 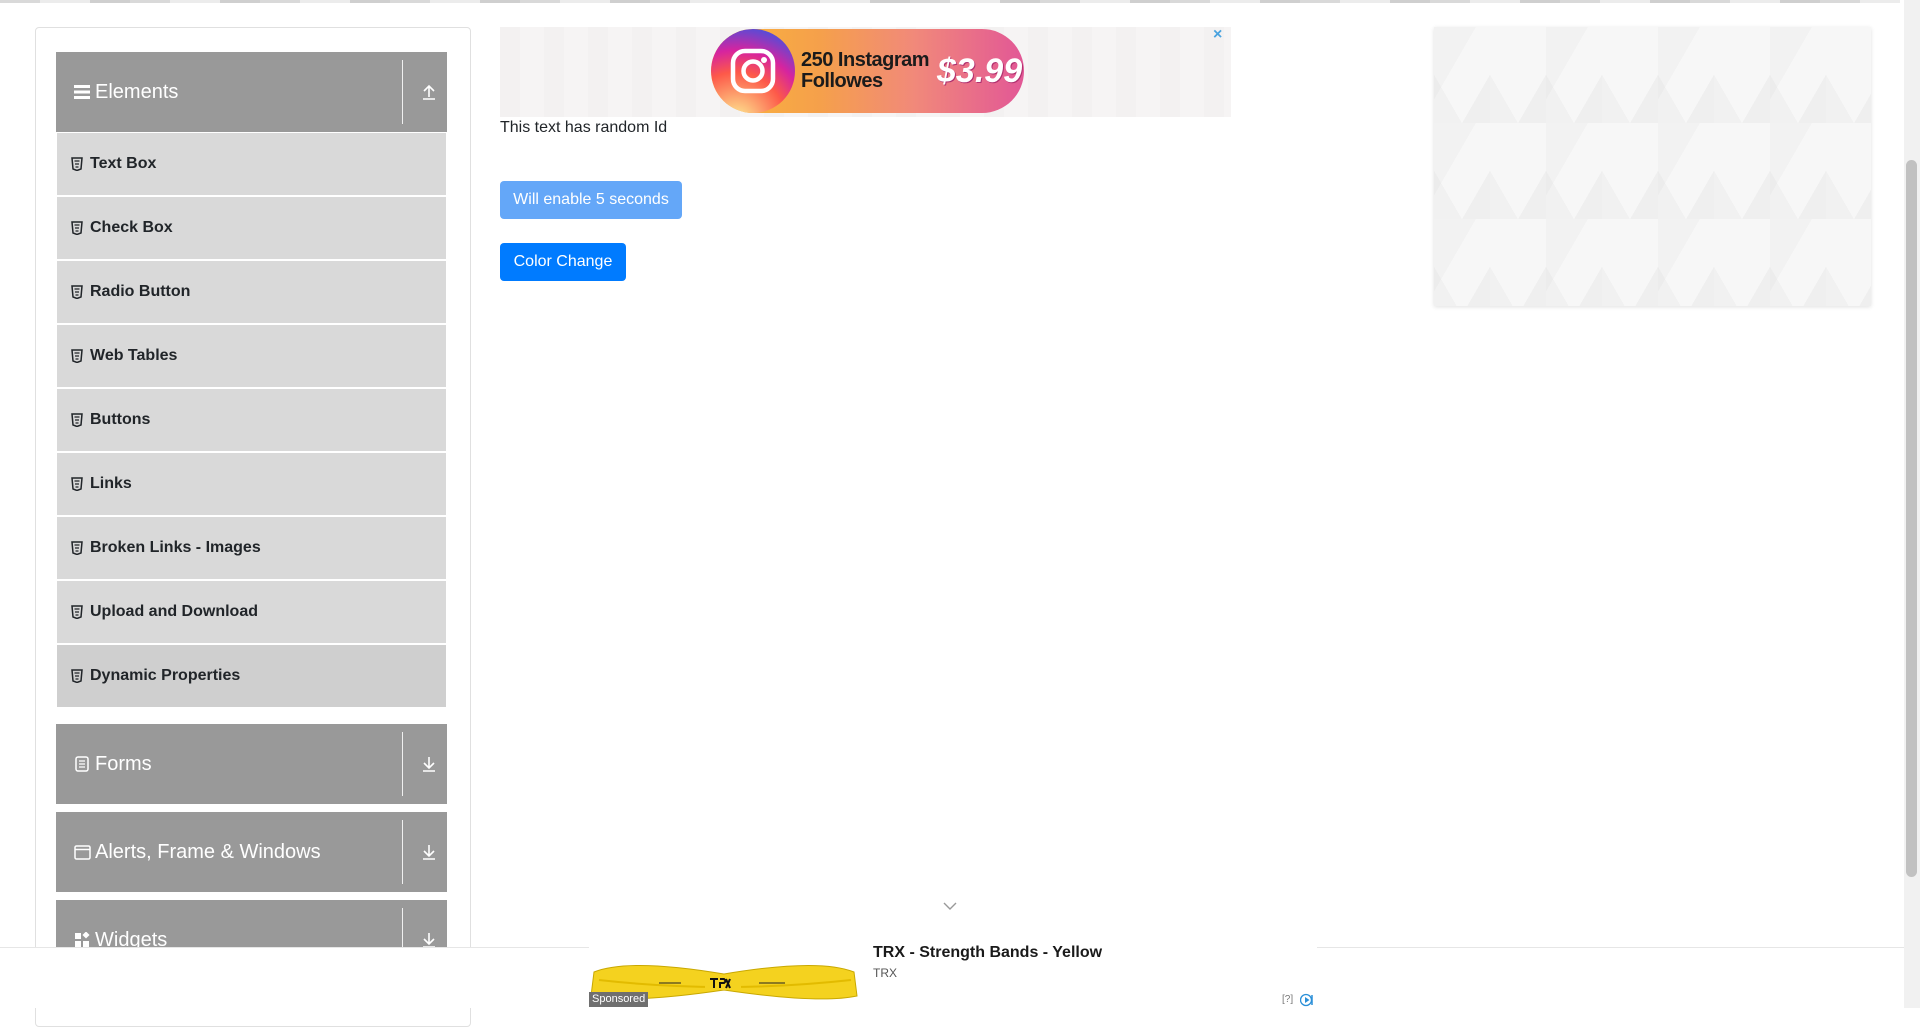 What do you see at coordinates (1307, 1000) in the screenshot?
I see `adchoices-icon` at bounding box center [1307, 1000].